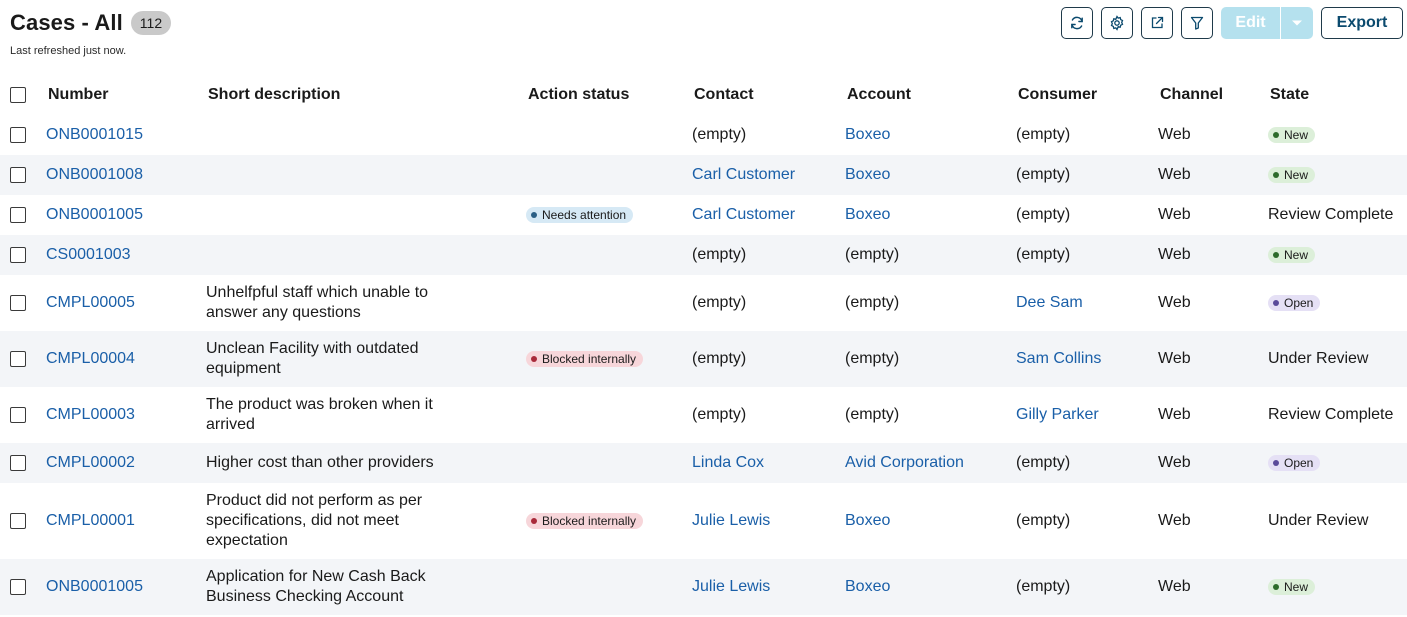 The width and height of the screenshot is (1407, 617). I want to click on number-cell: CMPL00004, so click(90, 359).